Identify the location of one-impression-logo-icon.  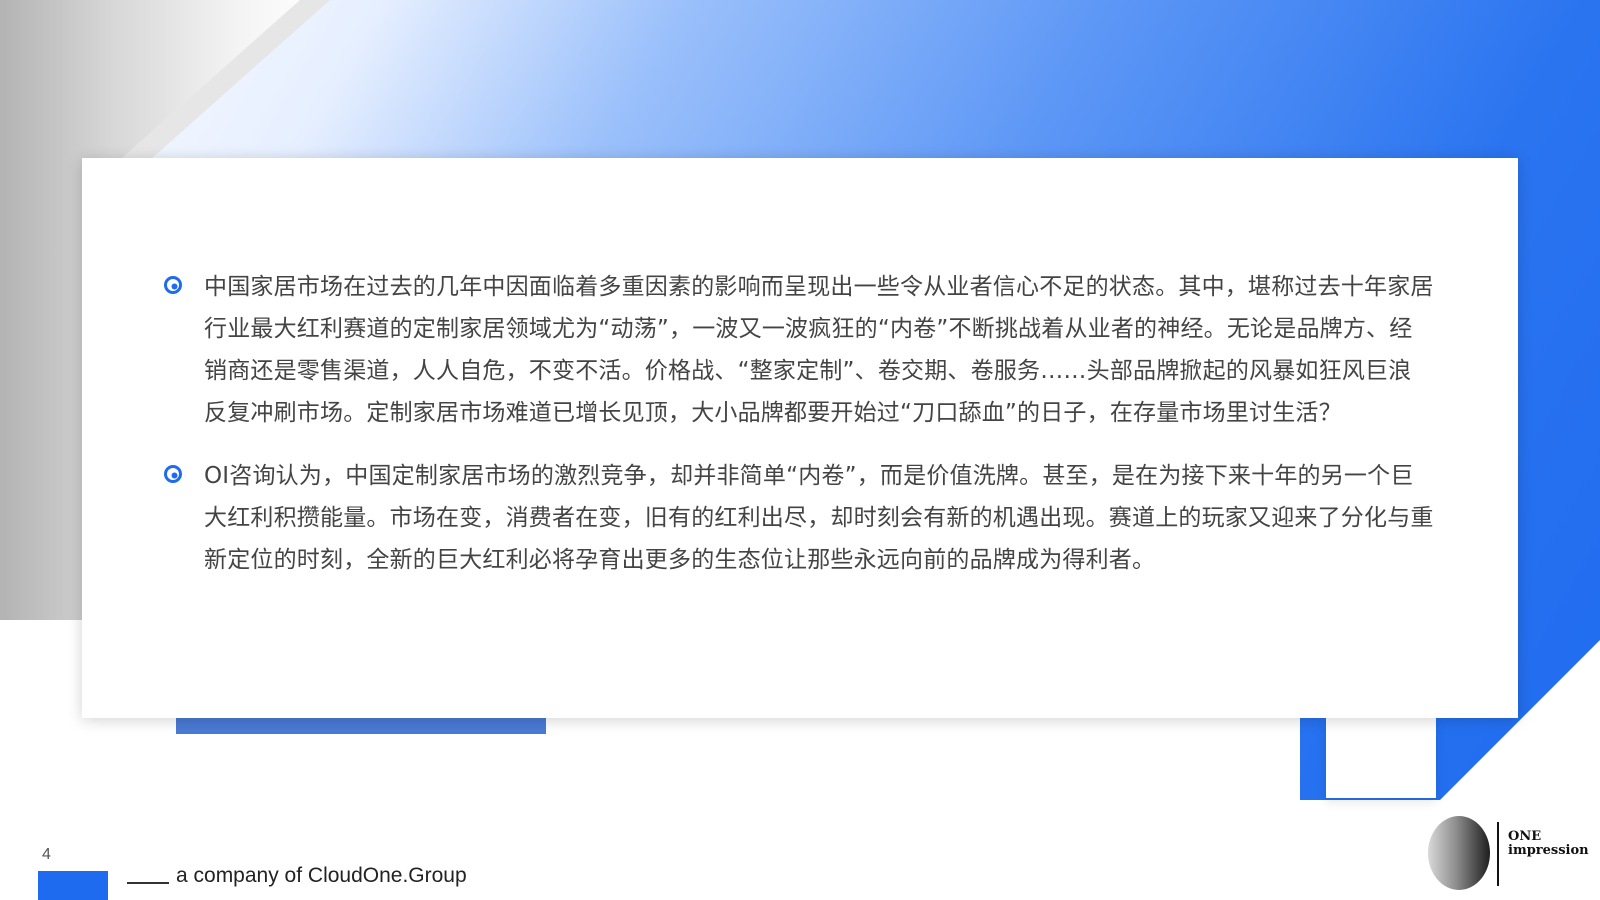
(1459, 853).